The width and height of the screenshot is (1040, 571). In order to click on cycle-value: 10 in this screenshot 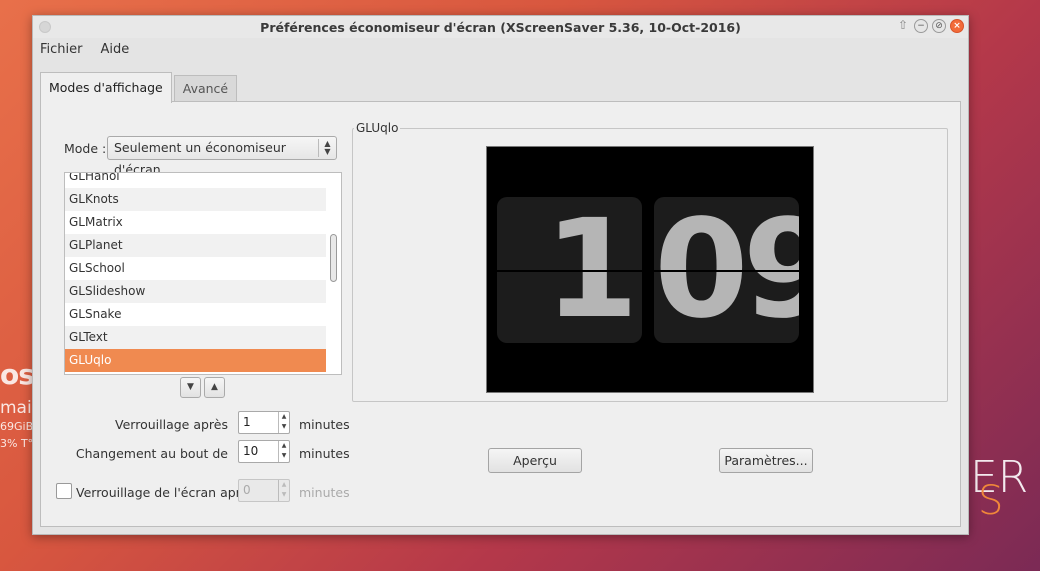, I will do `click(251, 451)`.